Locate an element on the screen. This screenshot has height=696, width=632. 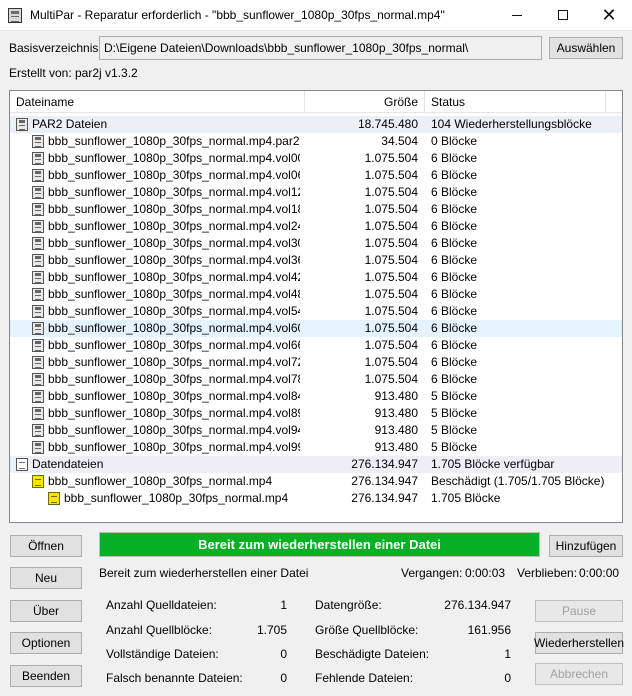
open-button: Öffnen is located at coordinates (46, 546).